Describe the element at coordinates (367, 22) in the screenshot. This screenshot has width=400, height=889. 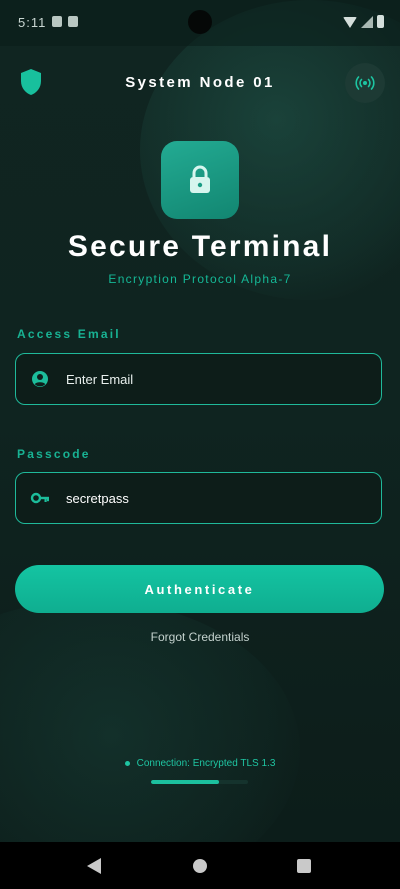
I see `cell-signal-icon` at that location.